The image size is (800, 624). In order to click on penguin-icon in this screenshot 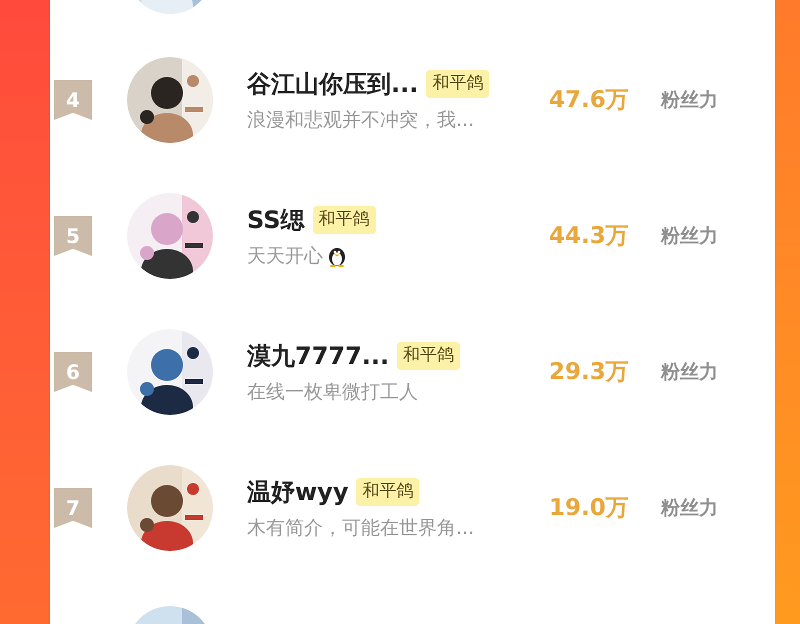, I will do `click(337, 256)`.